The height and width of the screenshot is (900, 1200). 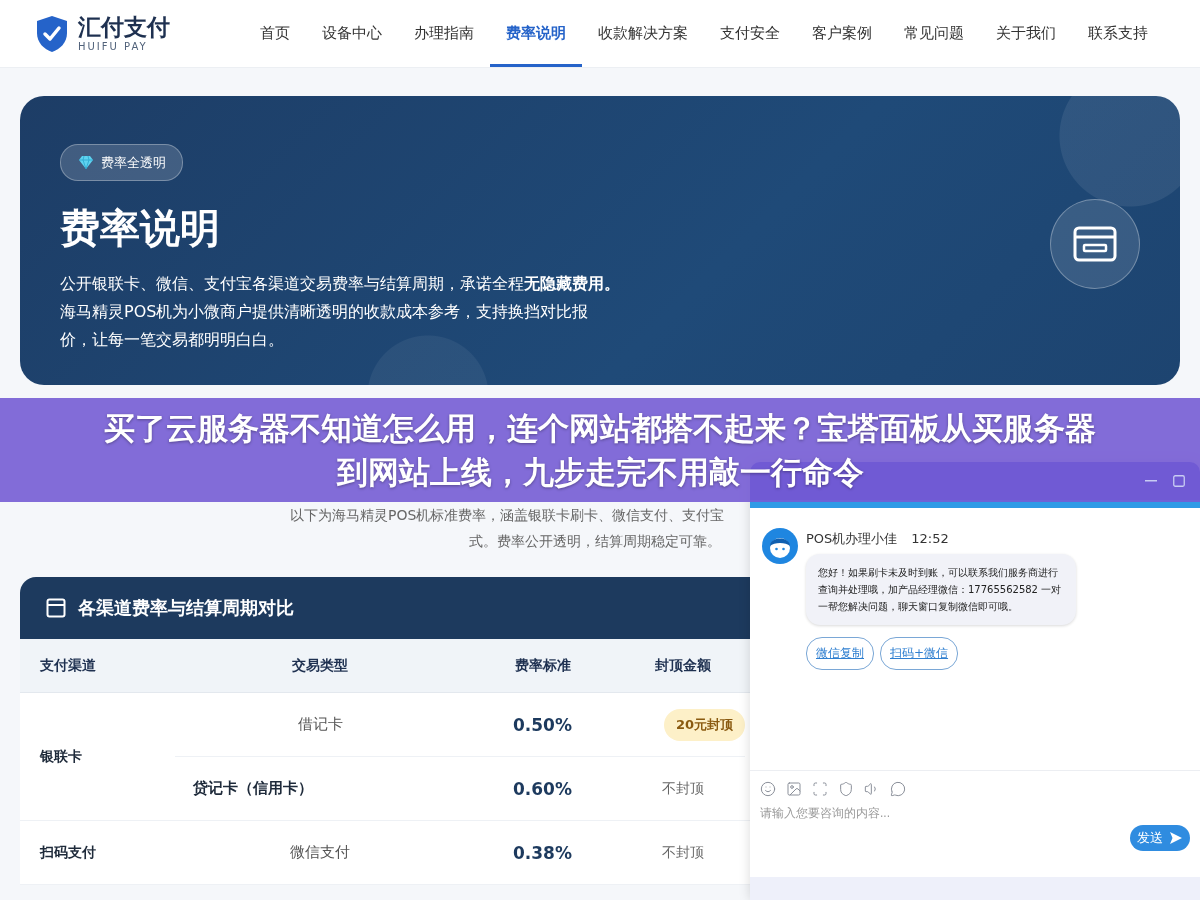 What do you see at coordinates (898, 789) in the screenshot?
I see `chat-bubbles-icon` at bounding box center [898, 789].